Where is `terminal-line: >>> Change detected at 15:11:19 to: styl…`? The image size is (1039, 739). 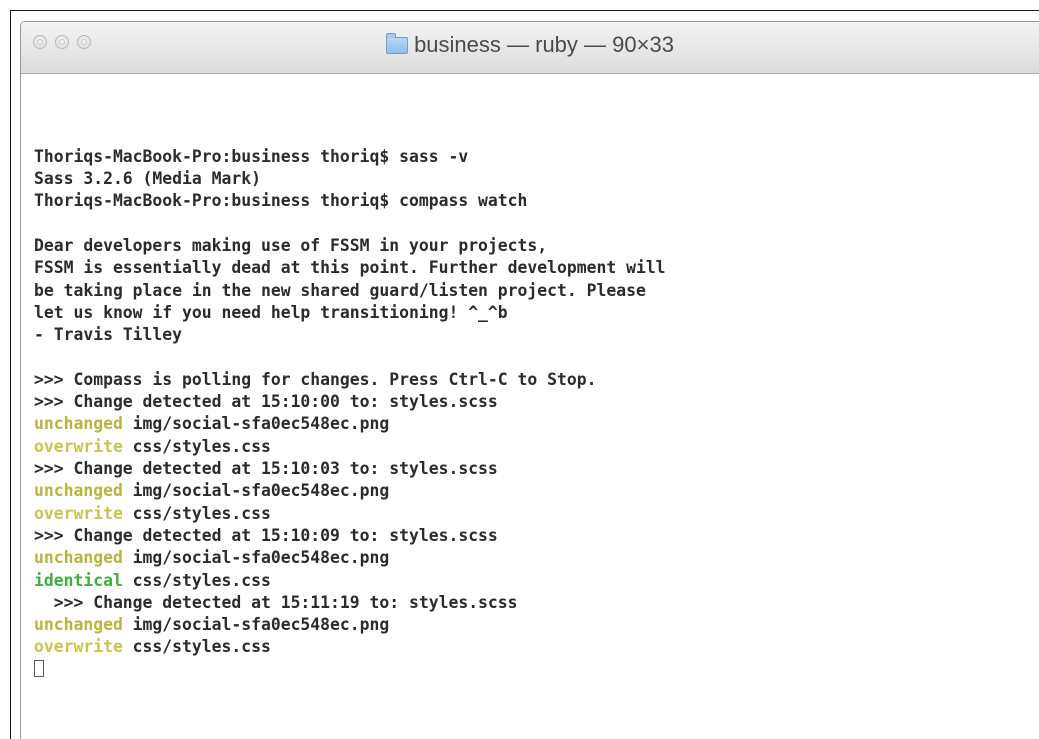 terminal-line: >>> Change detected at 15:11:19 to: styl… is located at coordinates (536, 603).